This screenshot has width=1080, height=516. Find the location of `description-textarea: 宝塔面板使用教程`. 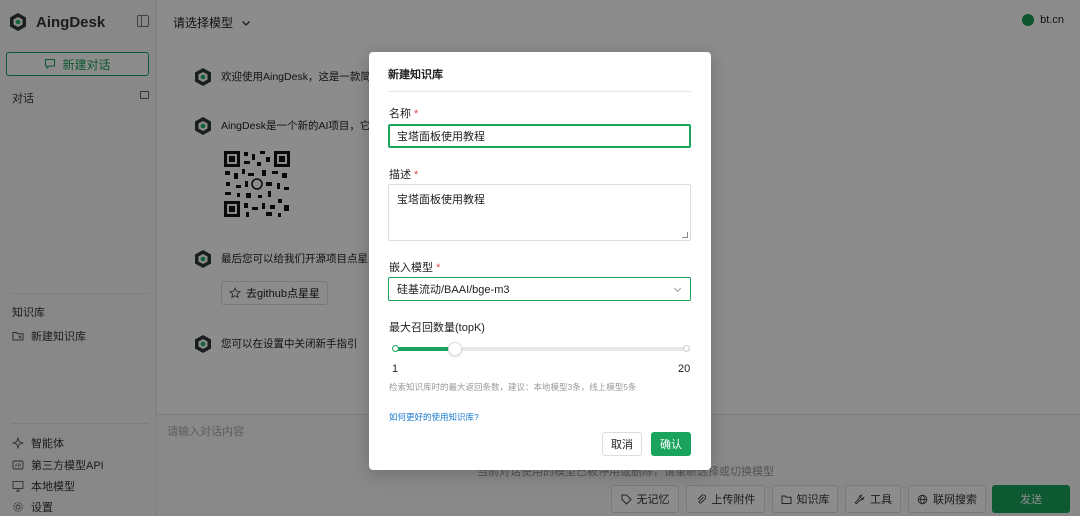

description-textarea: 宝塔面板使用教程 is located at coordinates (539, 212).